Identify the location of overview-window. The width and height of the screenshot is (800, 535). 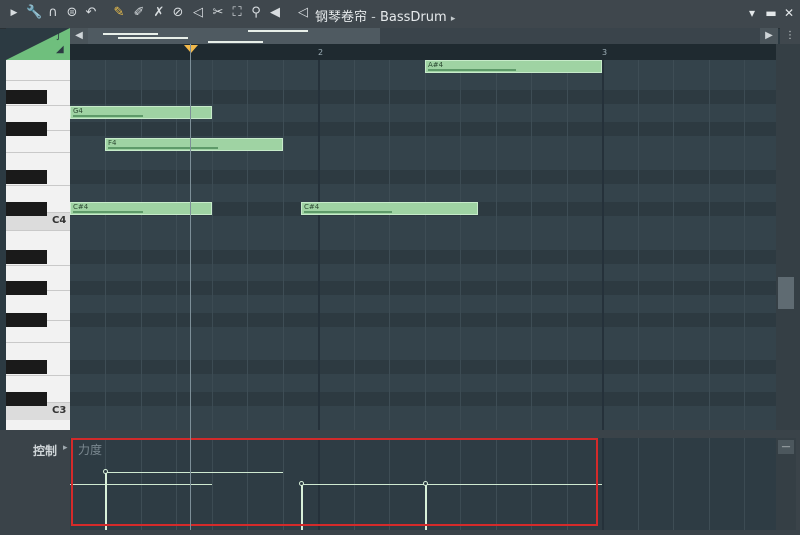
(234, 36).